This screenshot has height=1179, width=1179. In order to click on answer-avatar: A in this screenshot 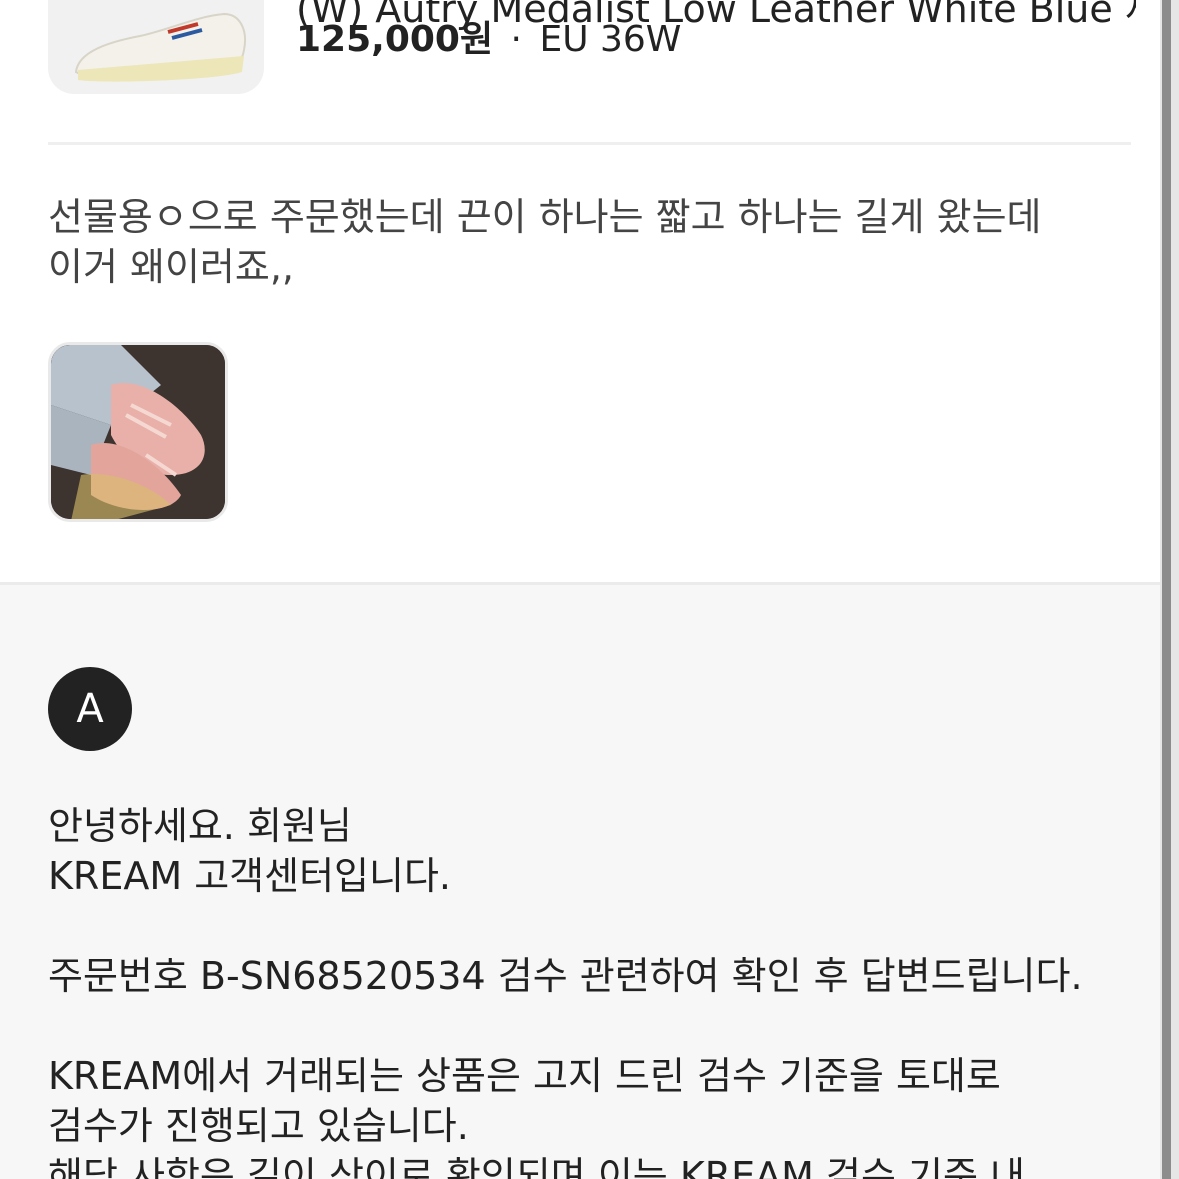, I will do `click(90, 709)`.